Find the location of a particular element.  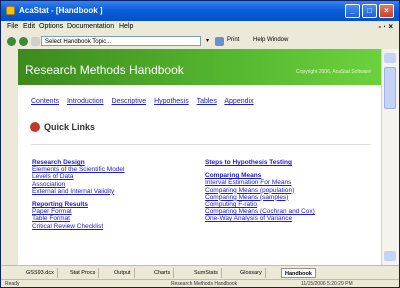

nav-introduction: Introduction is located at coordinates (85, 101).